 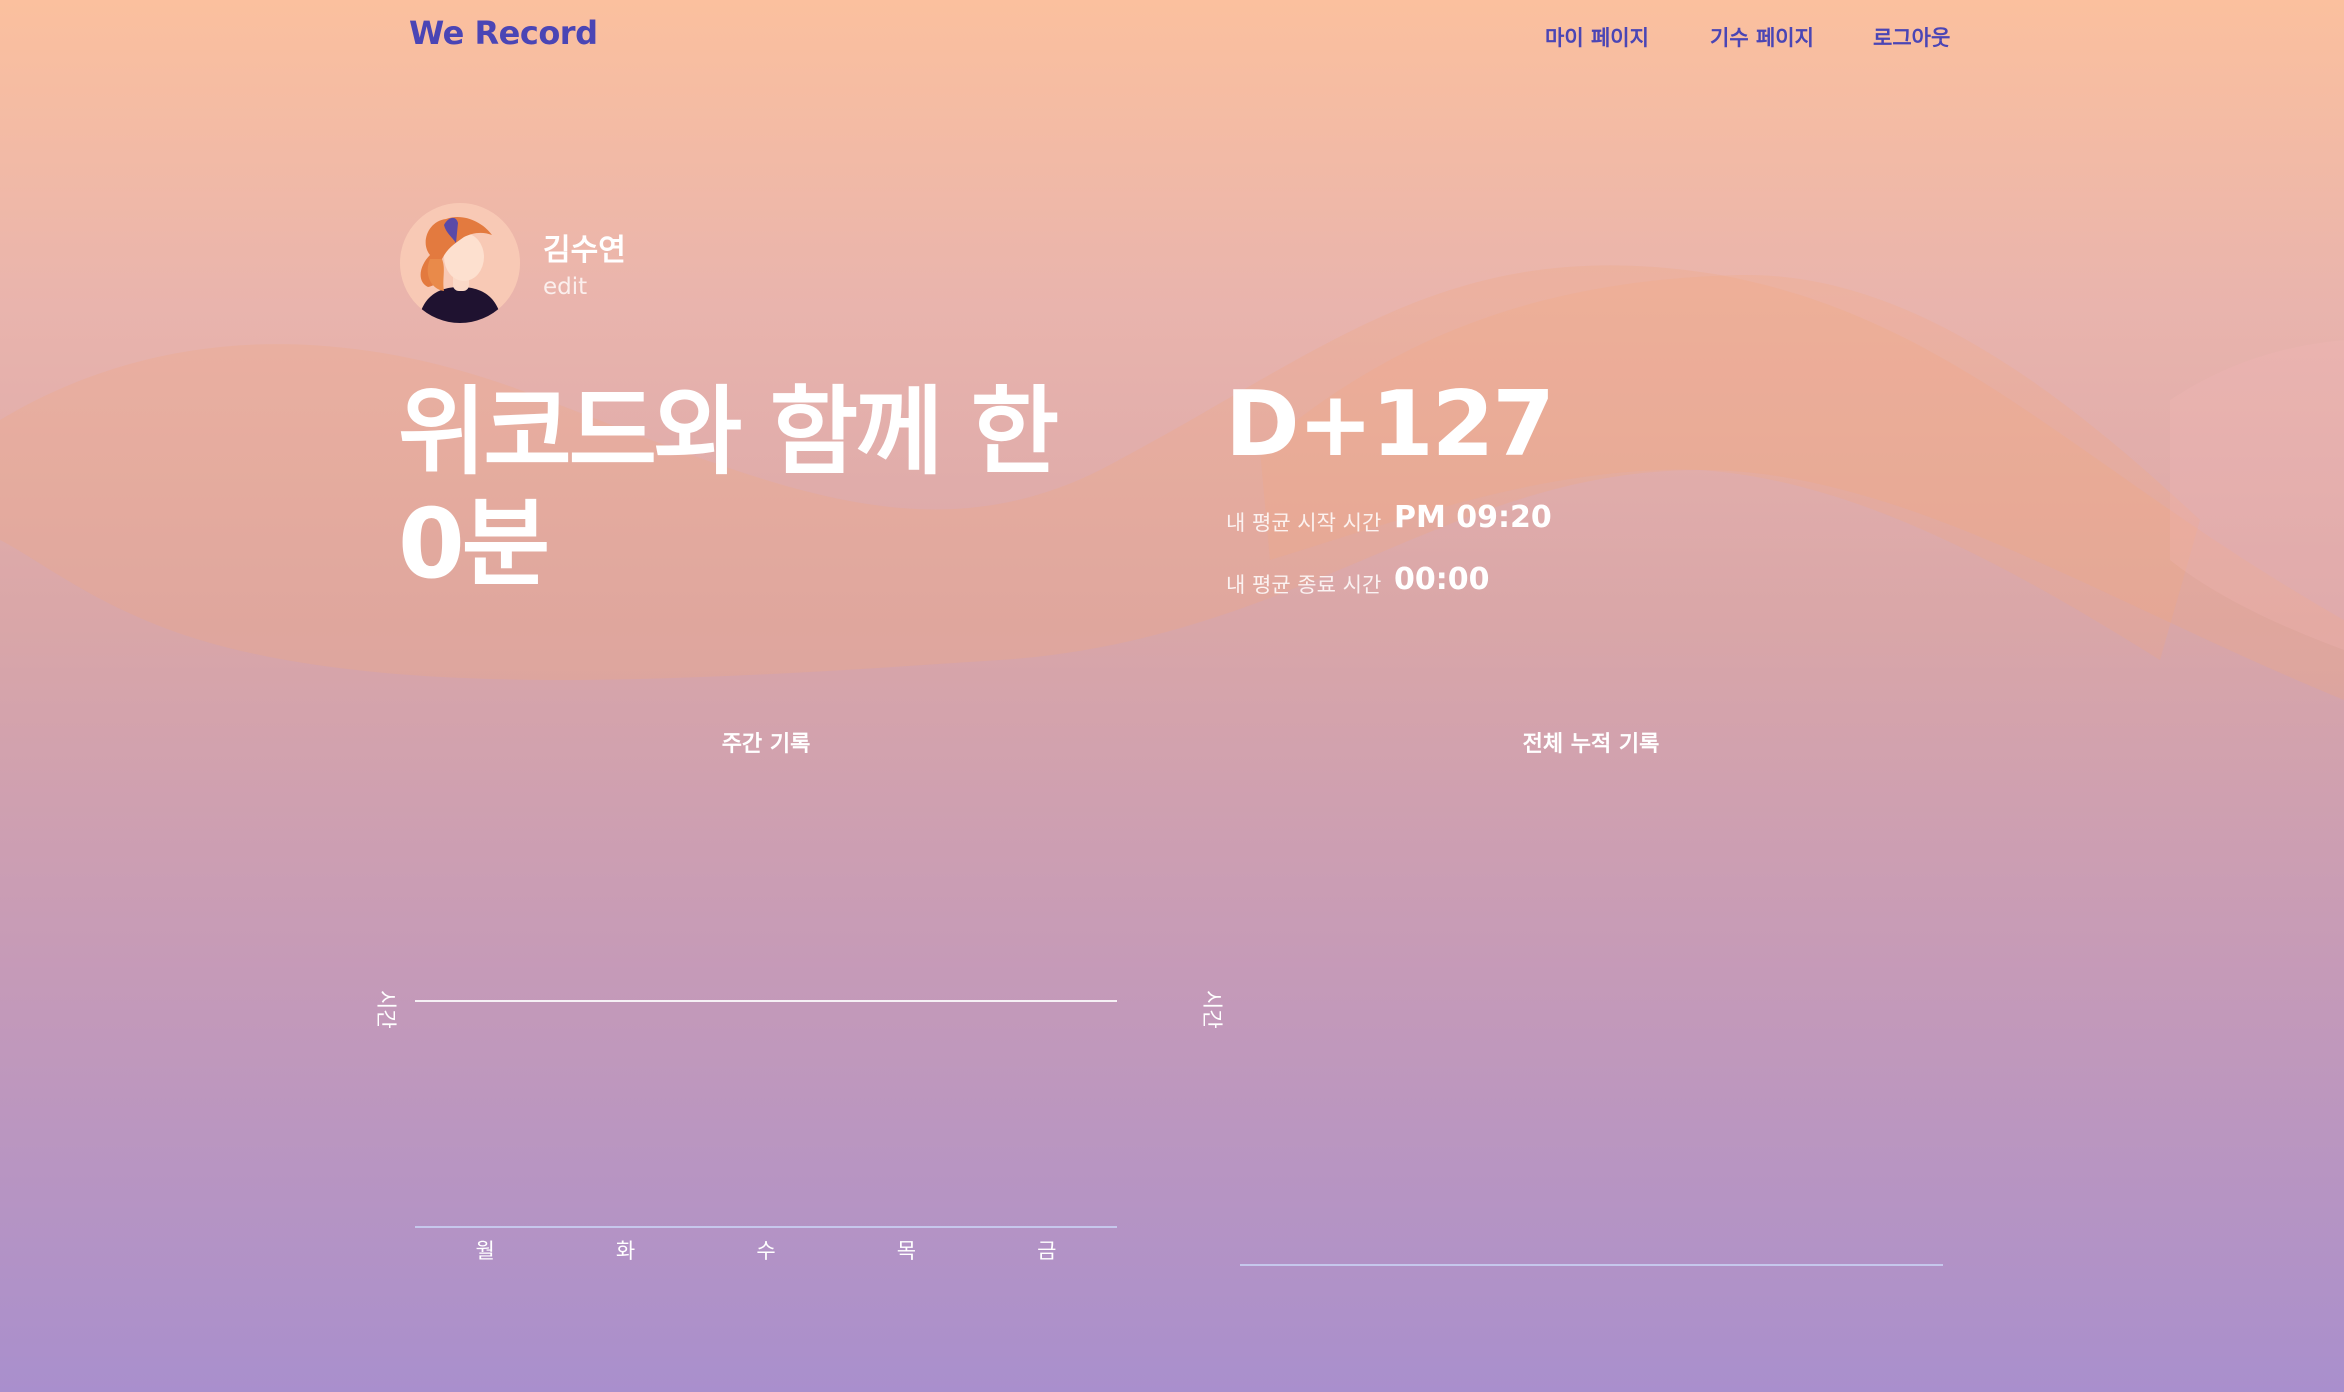 What do you see at coordinates (1762, 37) in the screenshot?
I see `nav-generation-page: 기수 페이지` at bounding box center [1762, 37].